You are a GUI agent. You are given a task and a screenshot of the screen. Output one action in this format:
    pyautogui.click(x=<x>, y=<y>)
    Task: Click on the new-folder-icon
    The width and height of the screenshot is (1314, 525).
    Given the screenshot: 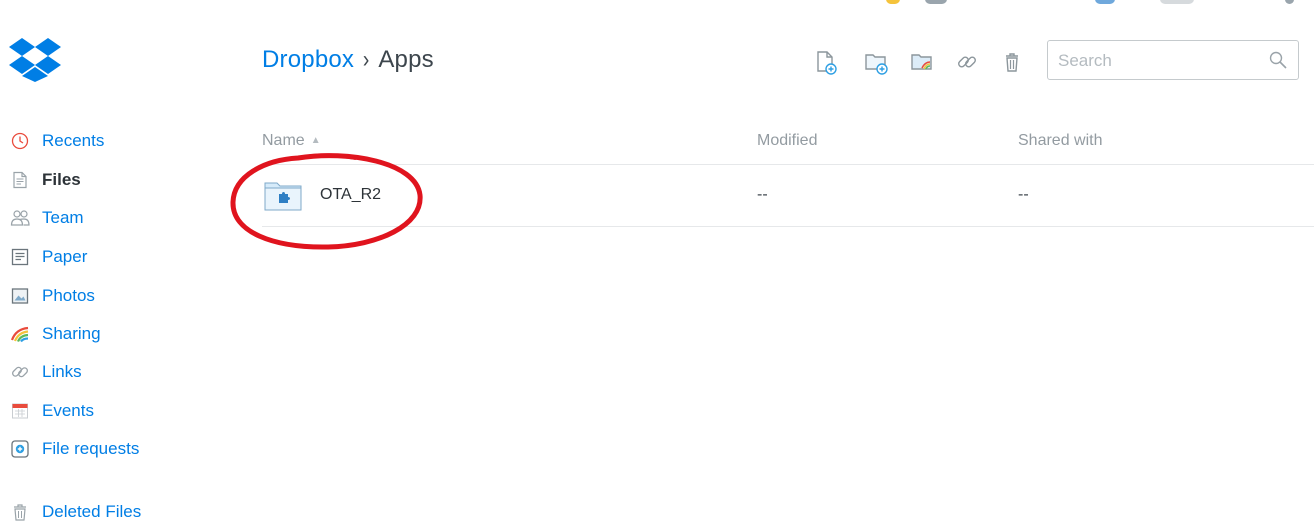 What is the action you would take?
    pyautogui.click(x=876, y=64)
    